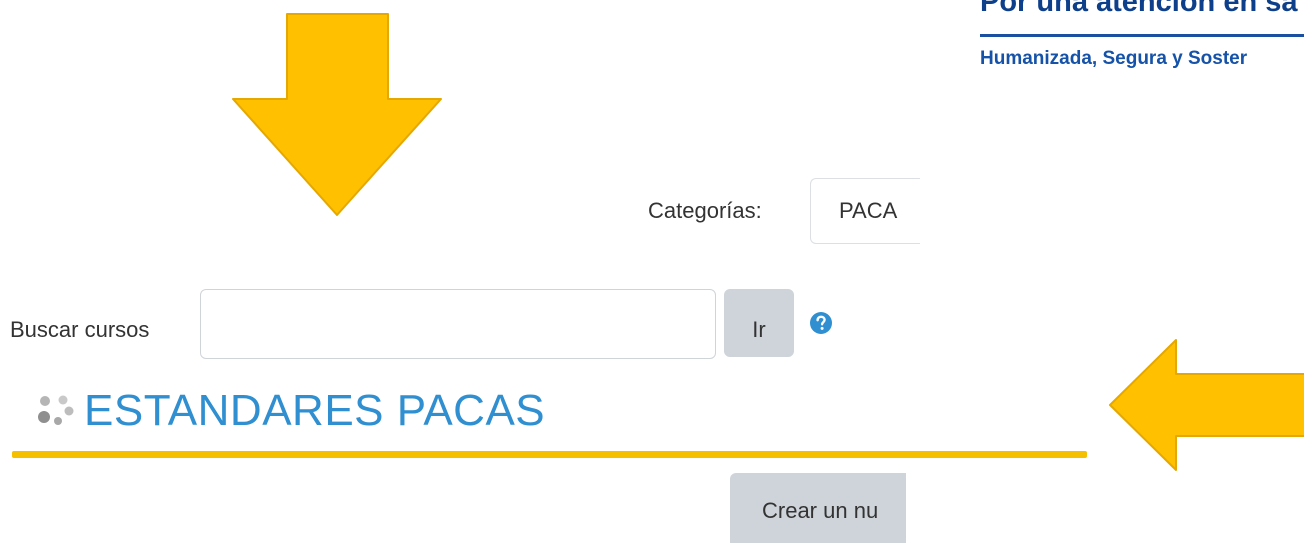 This screenshot has height=543, width=1304. Describe the element at coordinates (458, 324) in the screenshot. I see `search-courses-input` at that location.